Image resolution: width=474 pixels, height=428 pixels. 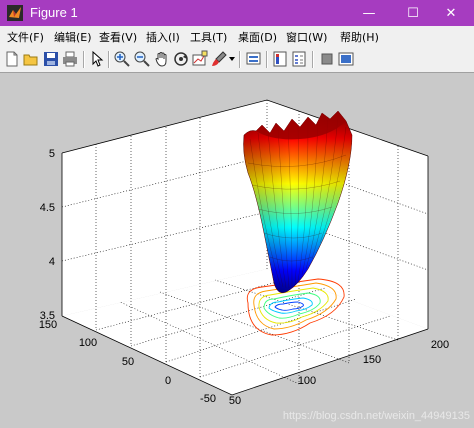 What do you see at coordinates (52, 154) in the screenshot?
I see `z-tick-label: 5` at bounding box center [52, 154].